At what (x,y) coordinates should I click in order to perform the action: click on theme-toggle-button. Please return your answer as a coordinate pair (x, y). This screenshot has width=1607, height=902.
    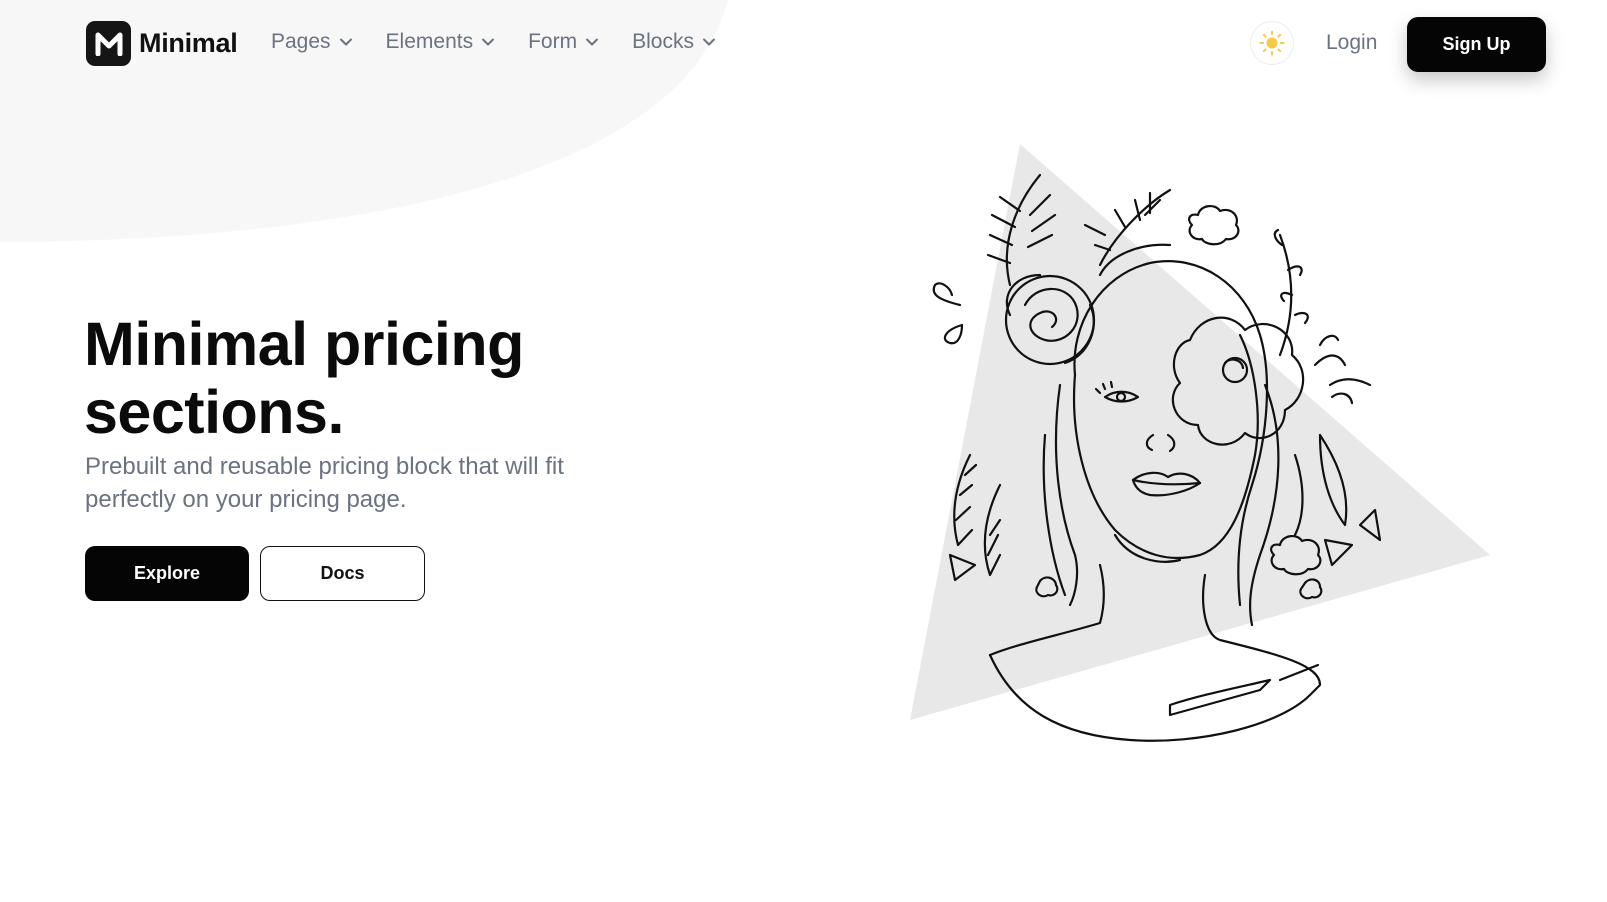
    Looking at the image, I should click on (1272, 43).